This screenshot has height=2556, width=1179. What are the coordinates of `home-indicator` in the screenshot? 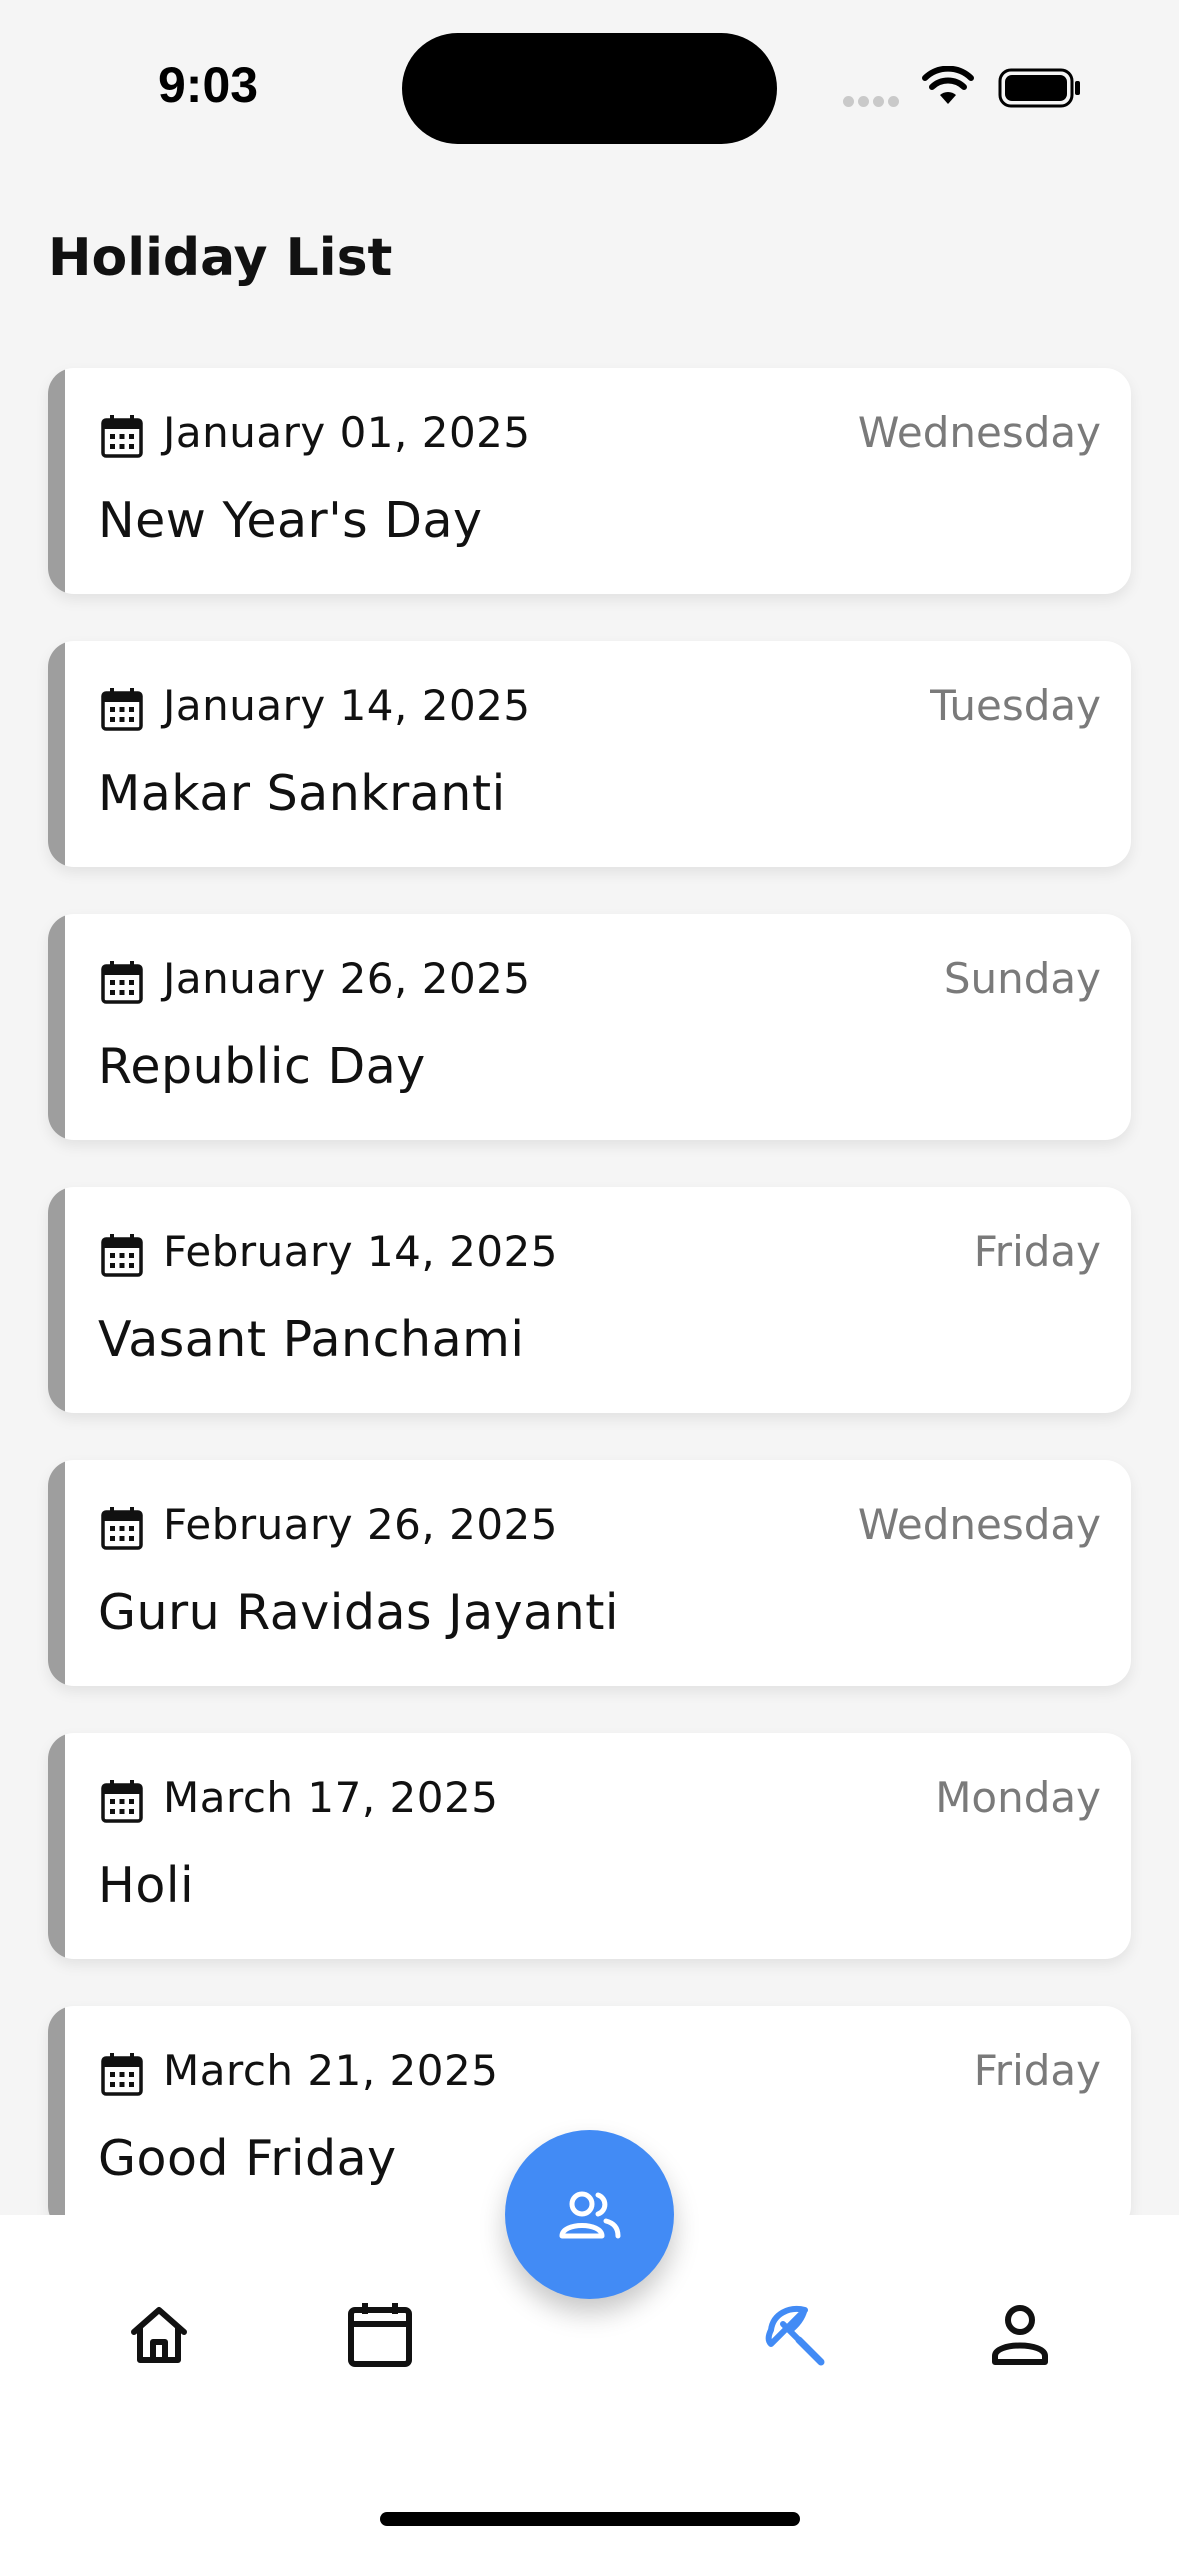 It's located at (590, 2519).